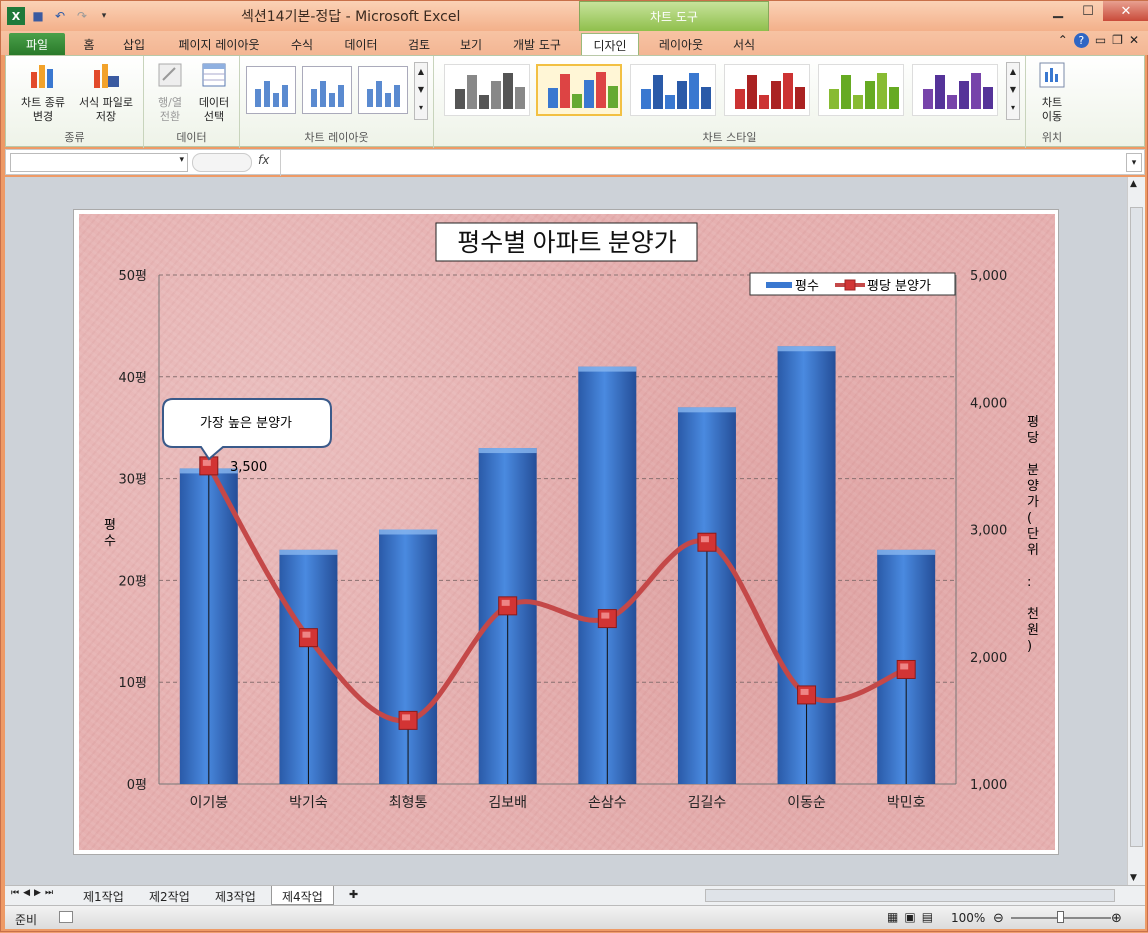  What do you see at coordinates (988, 785) in the screenshot?
I see `right-tick-label: 1,000` at bounding box center [988, 785].